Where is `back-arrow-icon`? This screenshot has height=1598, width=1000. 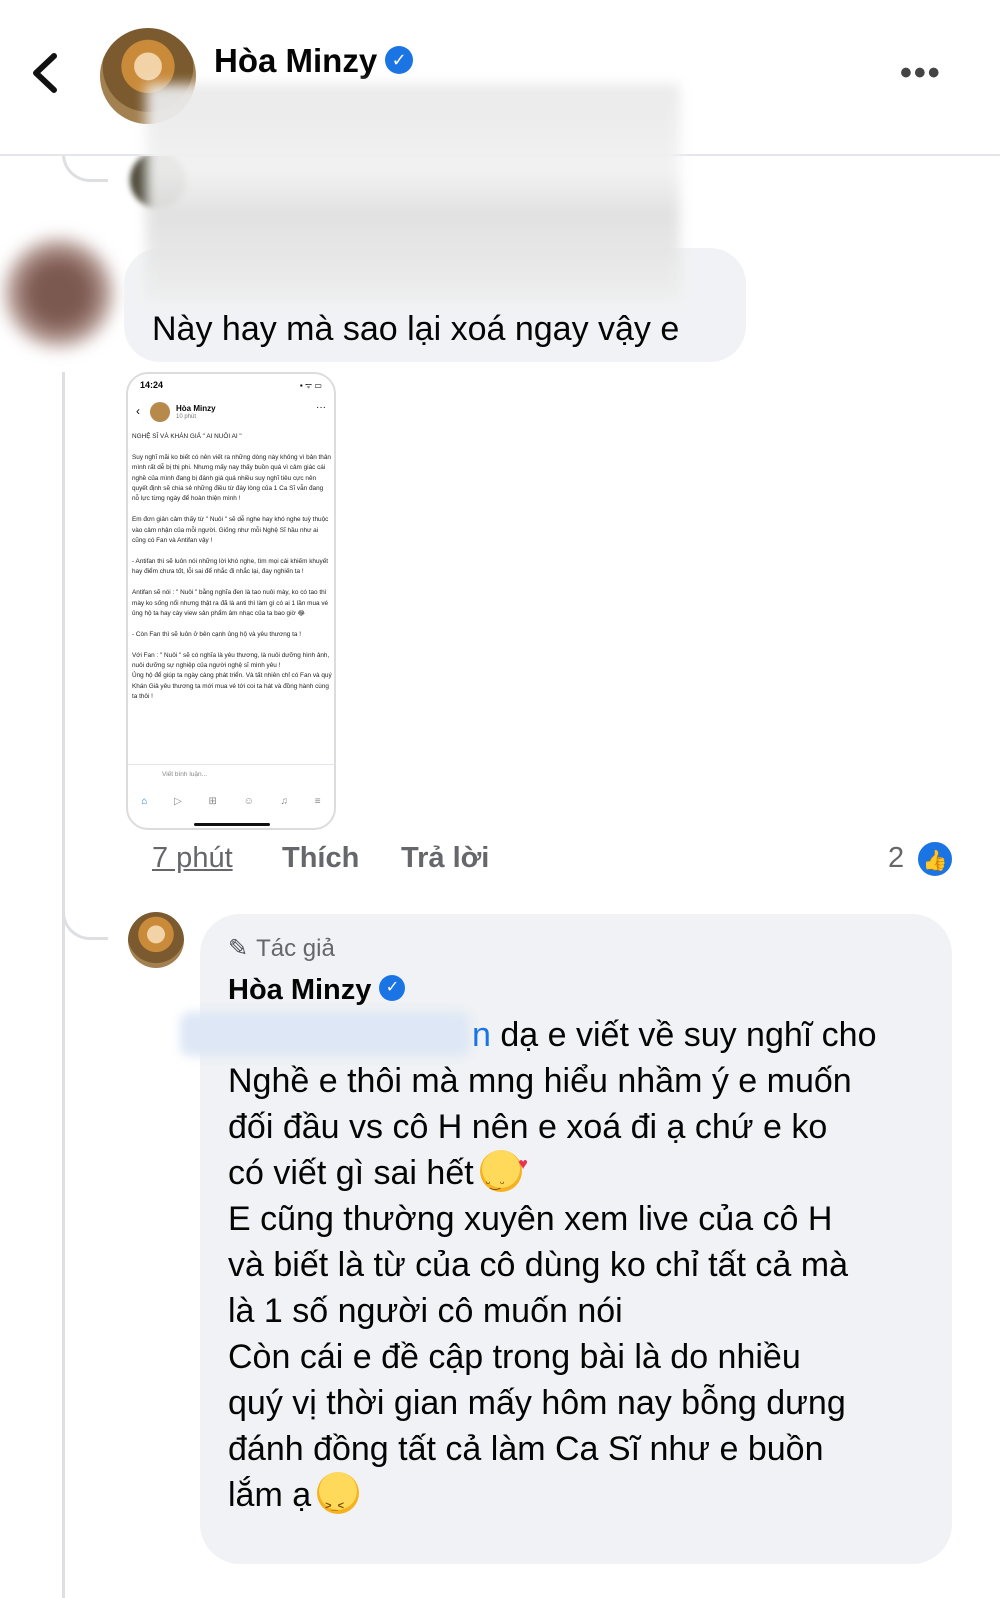 back-arrow-icon is located at coordinates (46, 73).